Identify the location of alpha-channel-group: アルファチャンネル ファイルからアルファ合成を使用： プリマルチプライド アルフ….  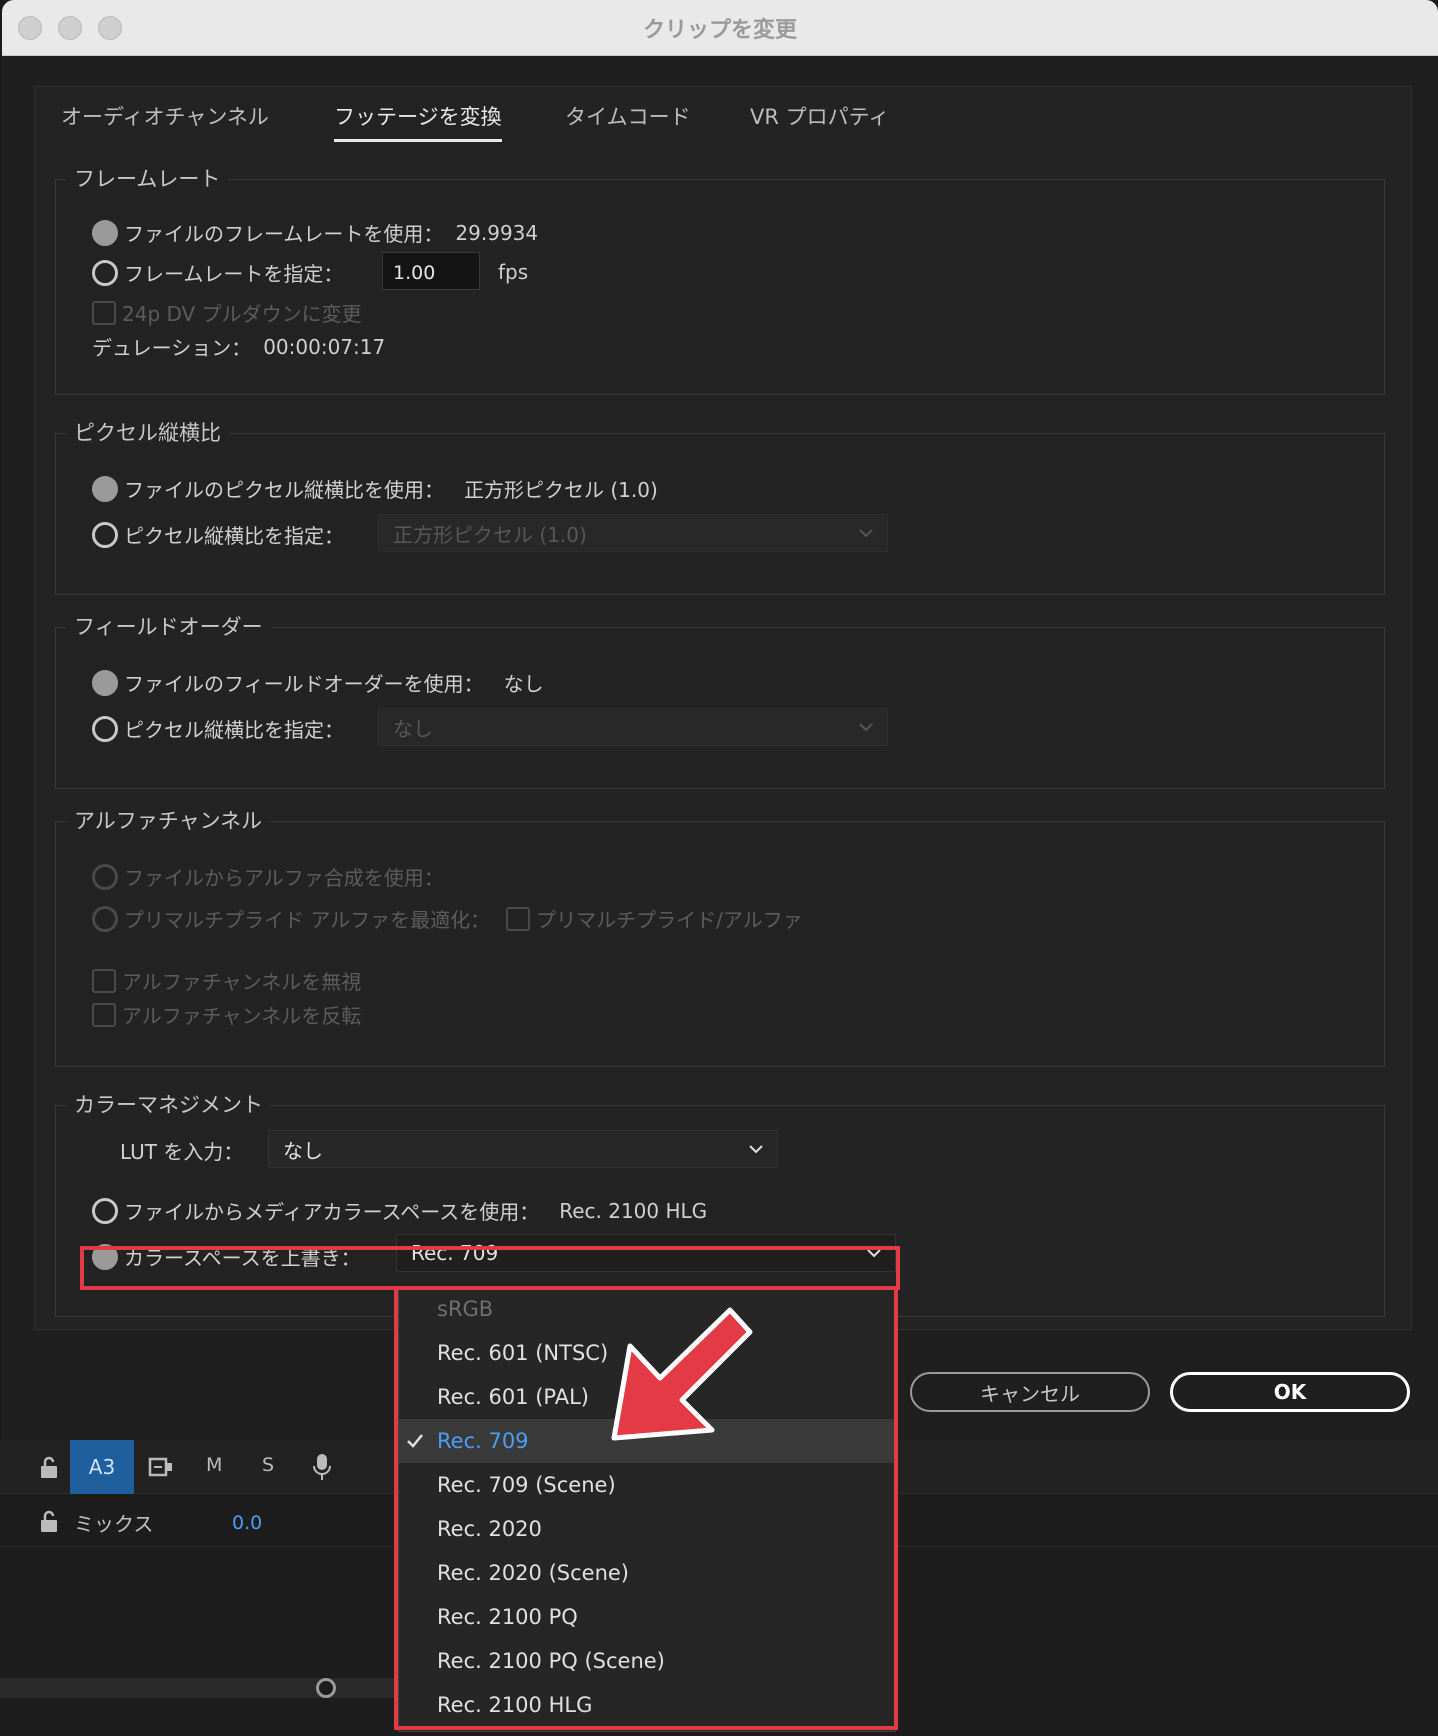
(720, 936).